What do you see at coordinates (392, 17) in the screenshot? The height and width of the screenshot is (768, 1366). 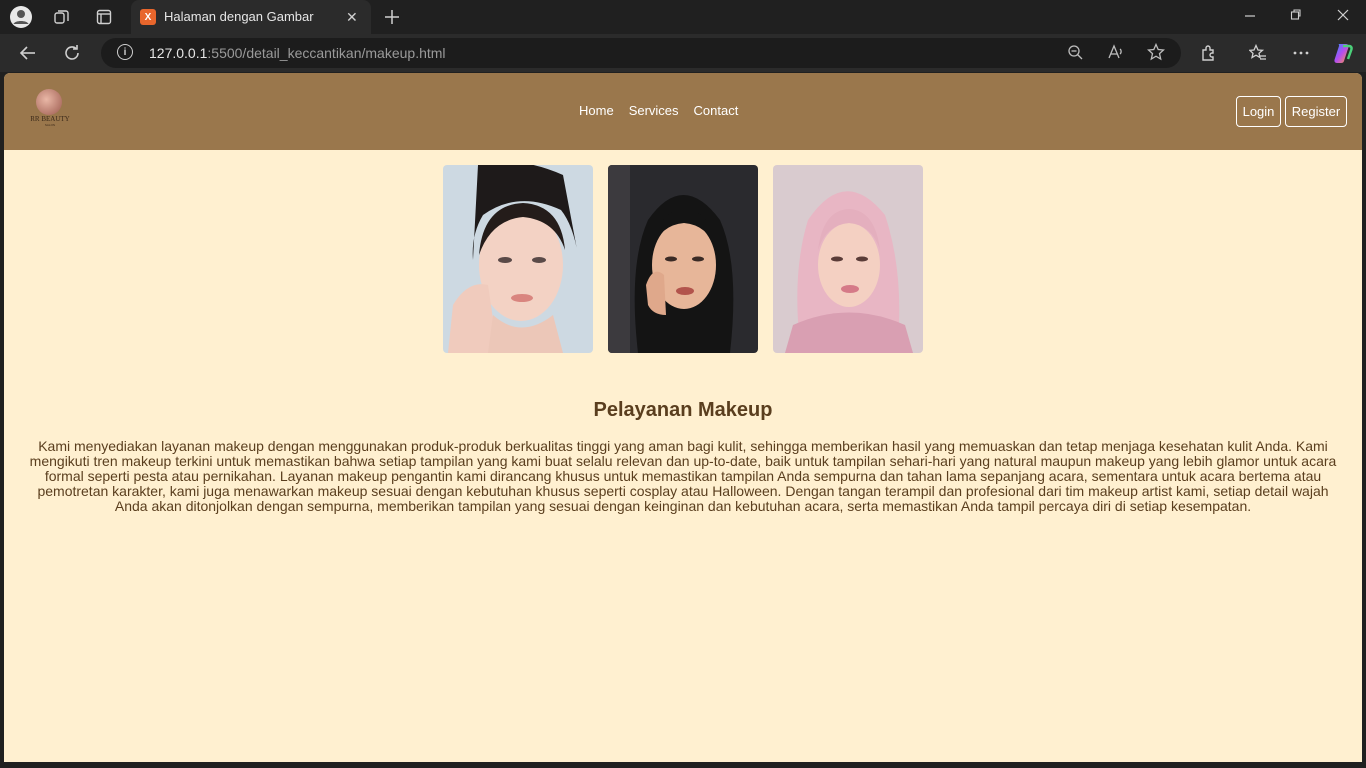 I see `new-tab-icon` at bounding box center [392, 17].